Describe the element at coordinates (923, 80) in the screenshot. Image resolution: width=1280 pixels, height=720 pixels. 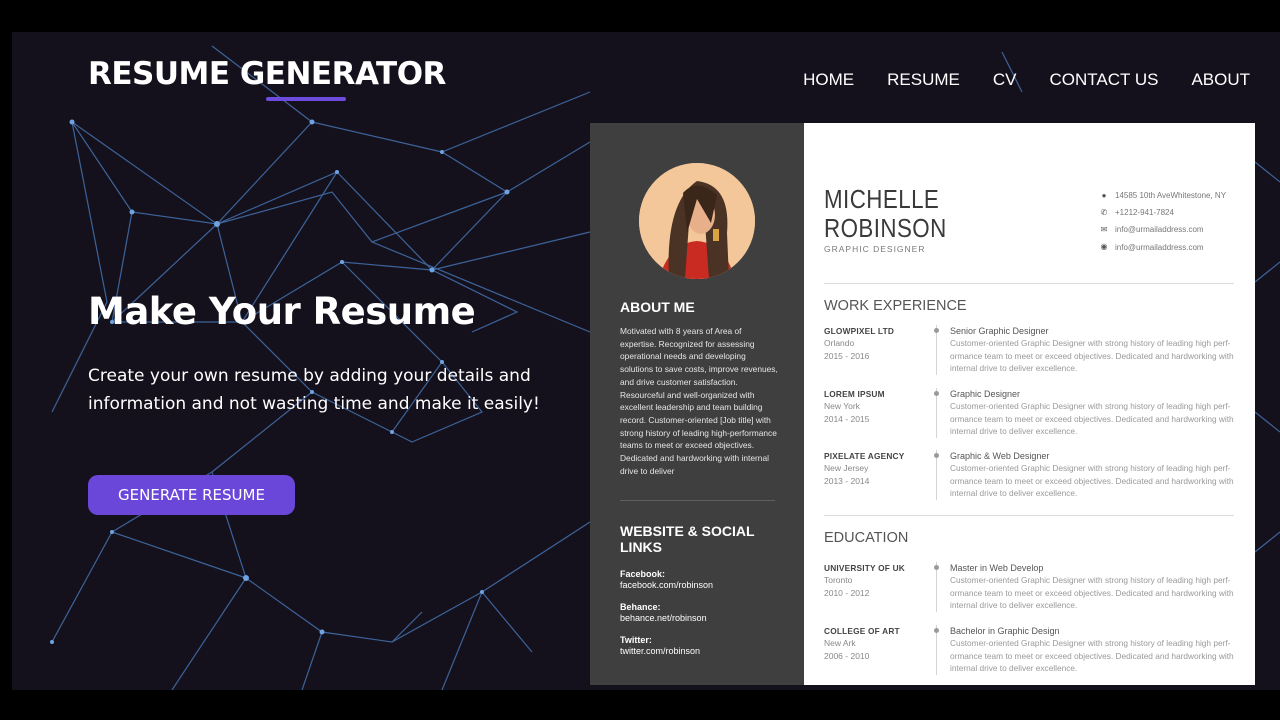
I see `nav-resume: RESUME` at that location.